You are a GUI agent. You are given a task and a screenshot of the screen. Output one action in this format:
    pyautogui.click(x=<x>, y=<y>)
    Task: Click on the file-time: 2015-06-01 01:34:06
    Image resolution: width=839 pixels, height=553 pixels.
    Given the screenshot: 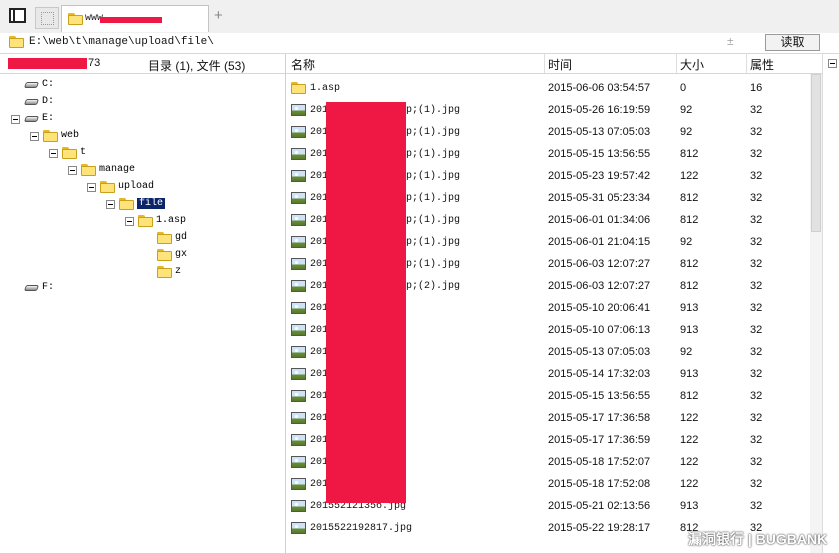 What is the action you would take?
    pyautogui.click(x=599, y=220)
    